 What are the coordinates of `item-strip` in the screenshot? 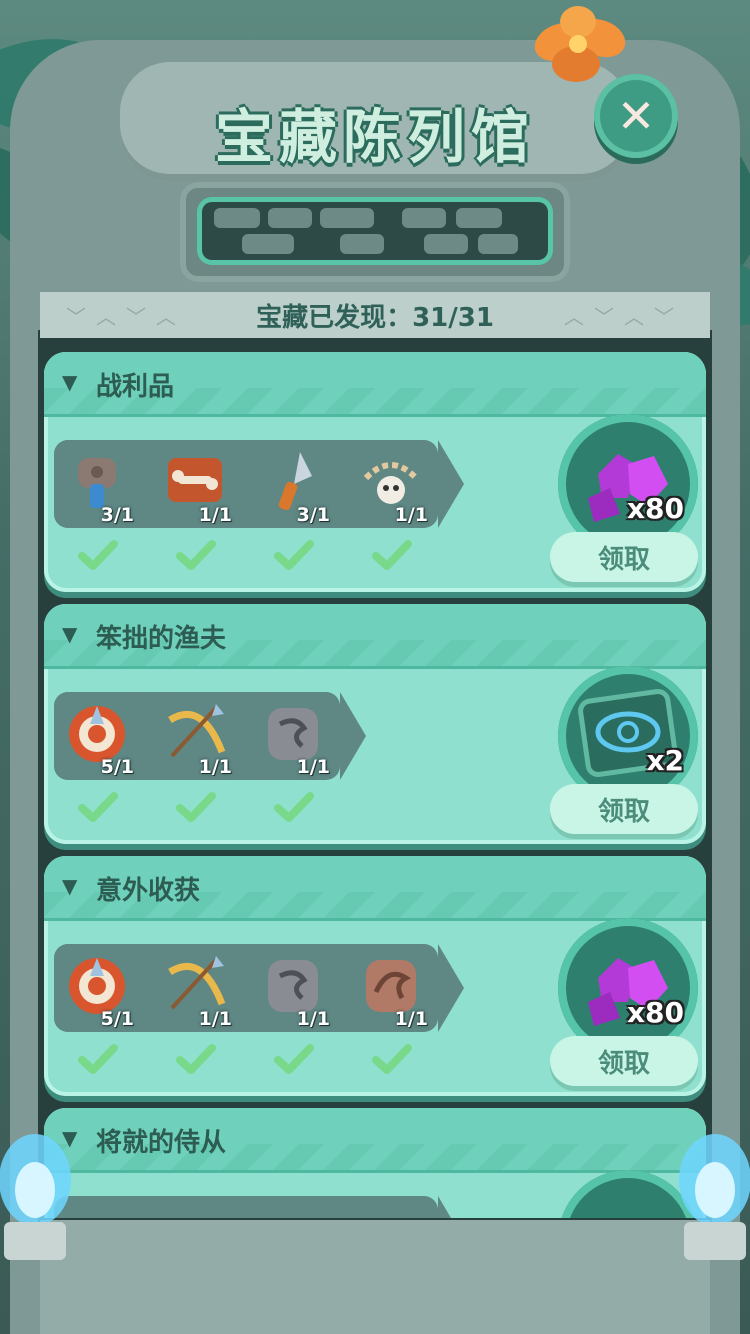 It's located at (259, 1207).